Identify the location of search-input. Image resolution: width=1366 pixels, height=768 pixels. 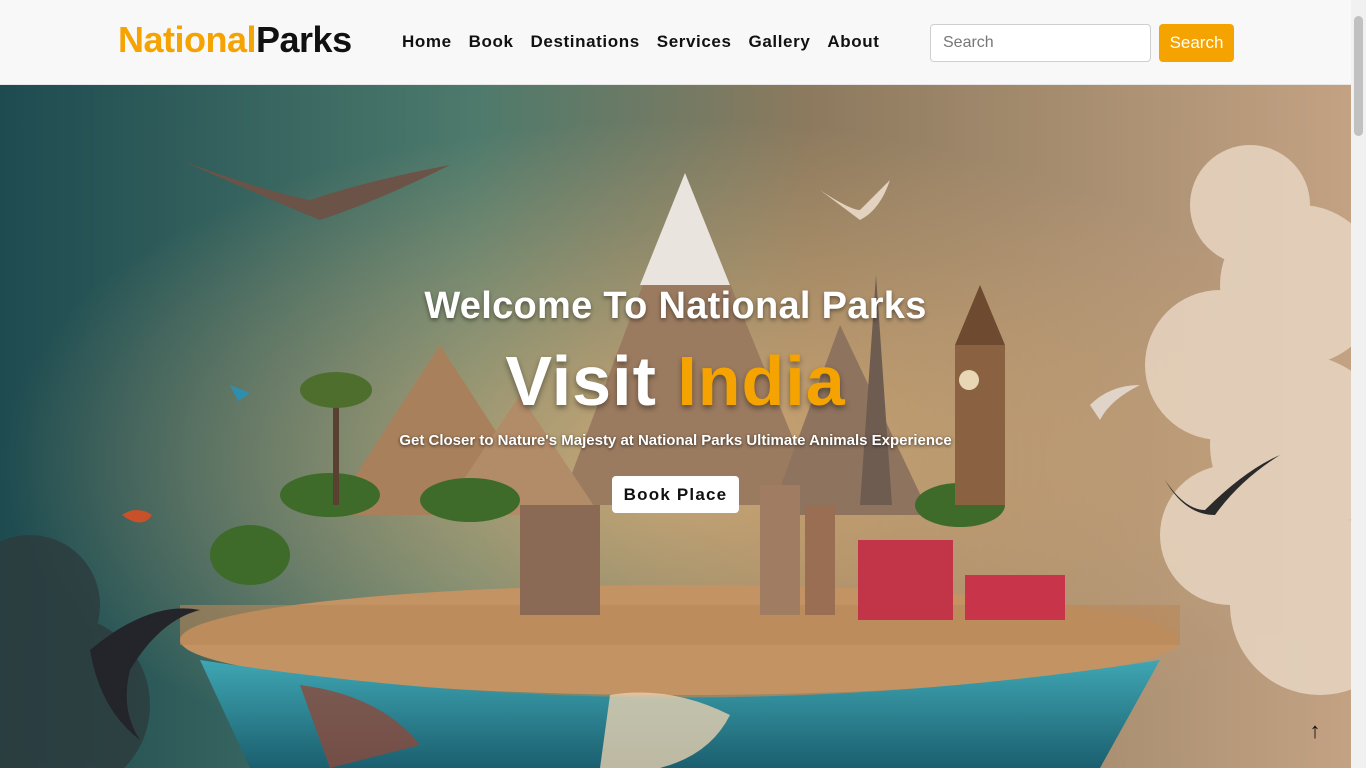
(1040, 43).